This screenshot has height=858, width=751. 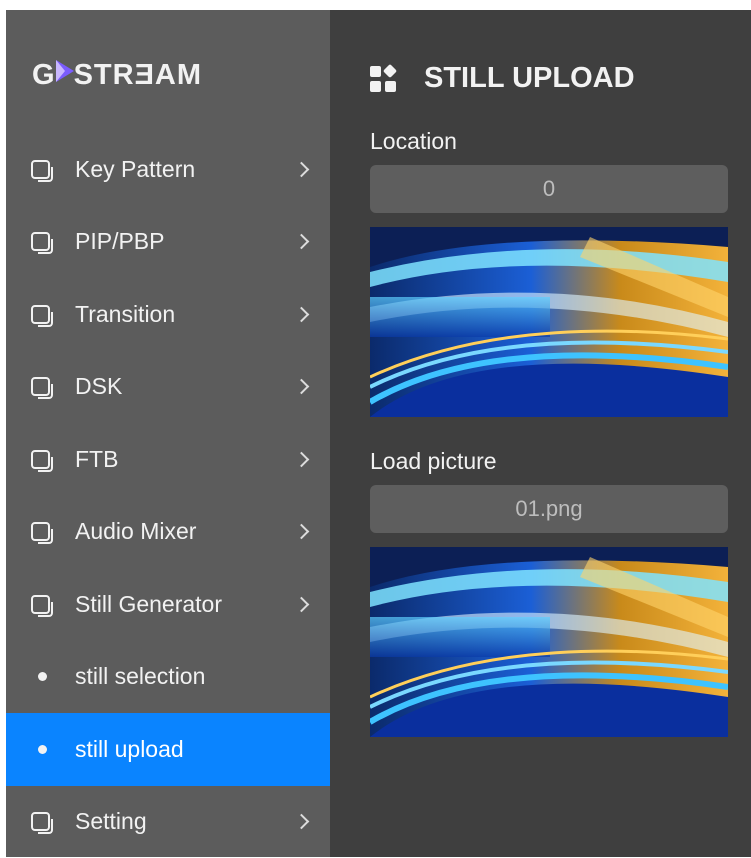 I want to click on page-title-text: STILL UPLOAD, so click(x=529, y=78).